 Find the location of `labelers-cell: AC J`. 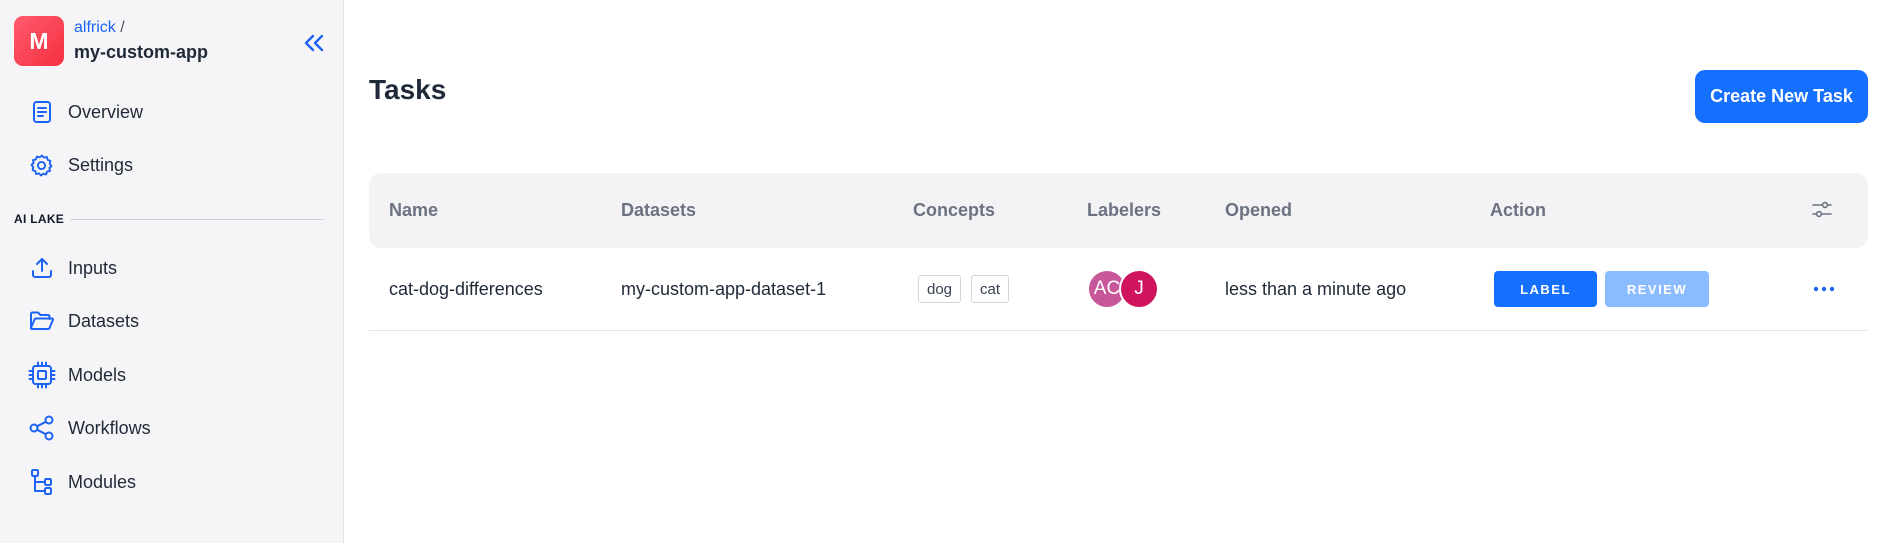

labelers-cell: AC J is located at coordinates (1127, 289).